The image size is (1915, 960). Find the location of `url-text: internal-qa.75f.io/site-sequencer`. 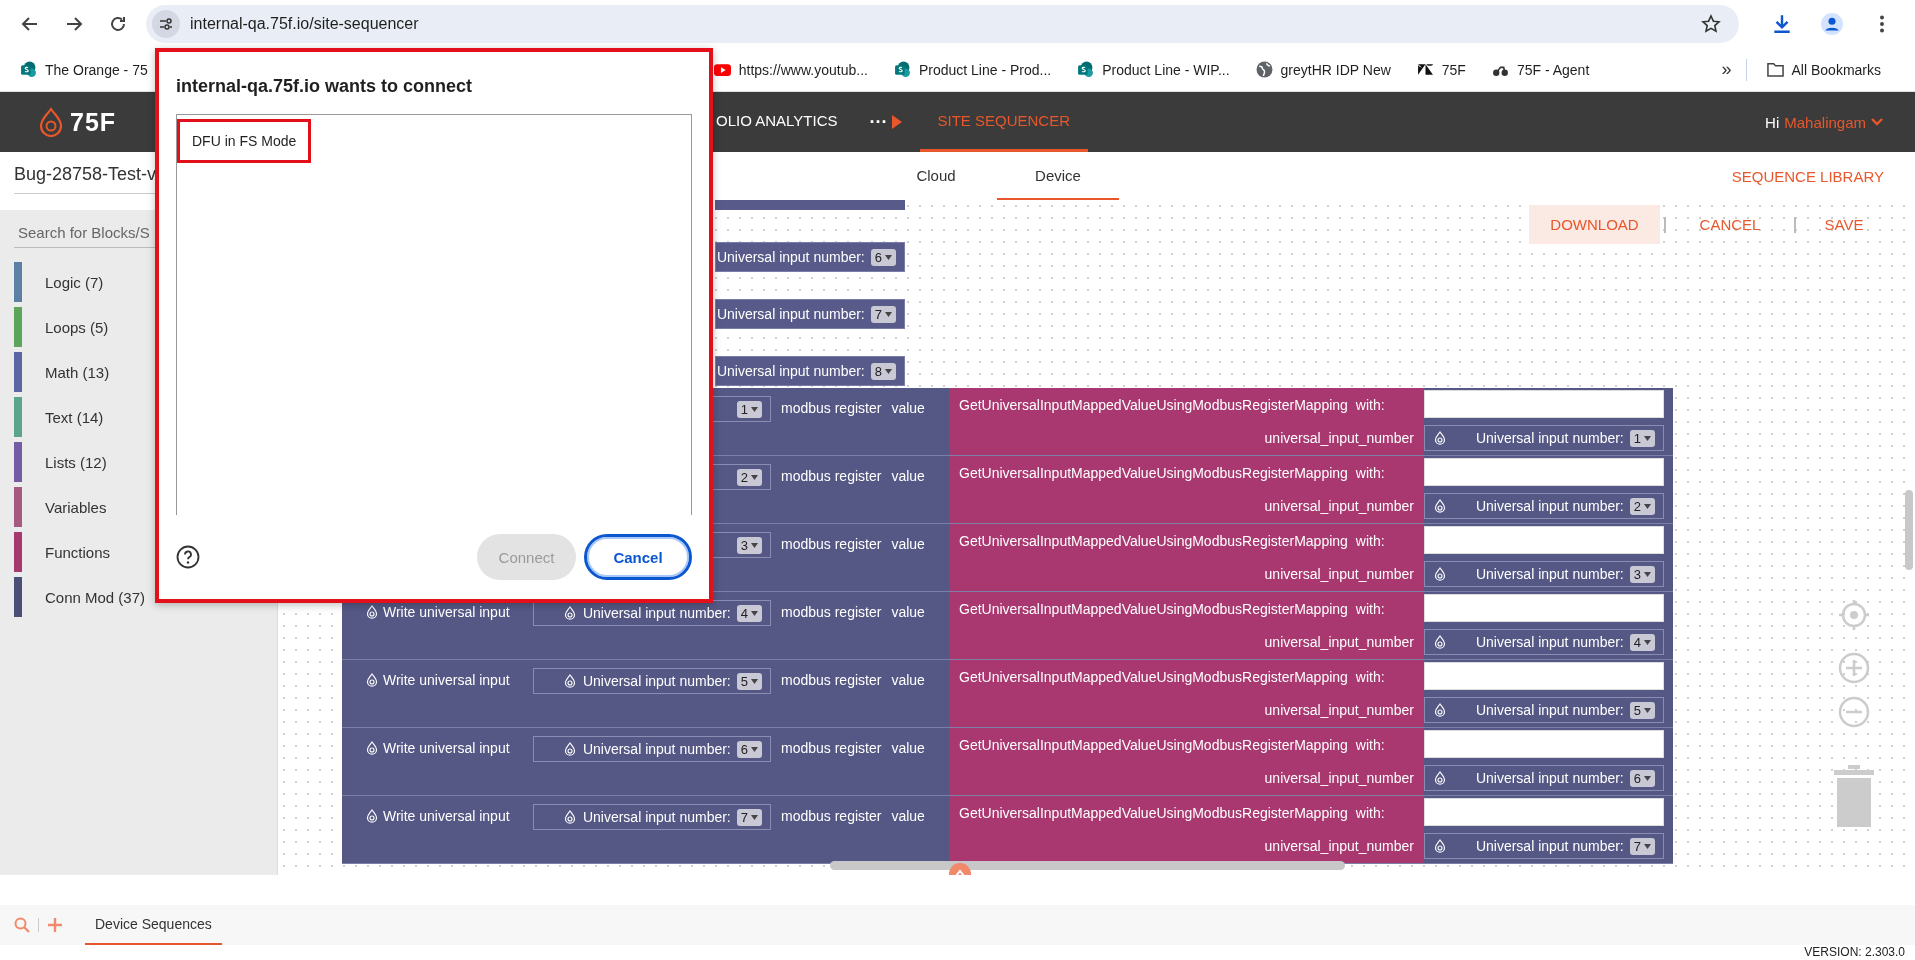

url-text: internal-qa.75f.io/site-sequencer is located at coordinates (305, 24).